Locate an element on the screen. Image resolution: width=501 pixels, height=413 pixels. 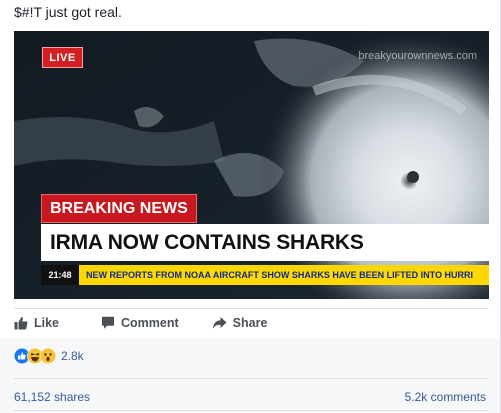
share-arrow-icon is located at coordinates (219, 323).